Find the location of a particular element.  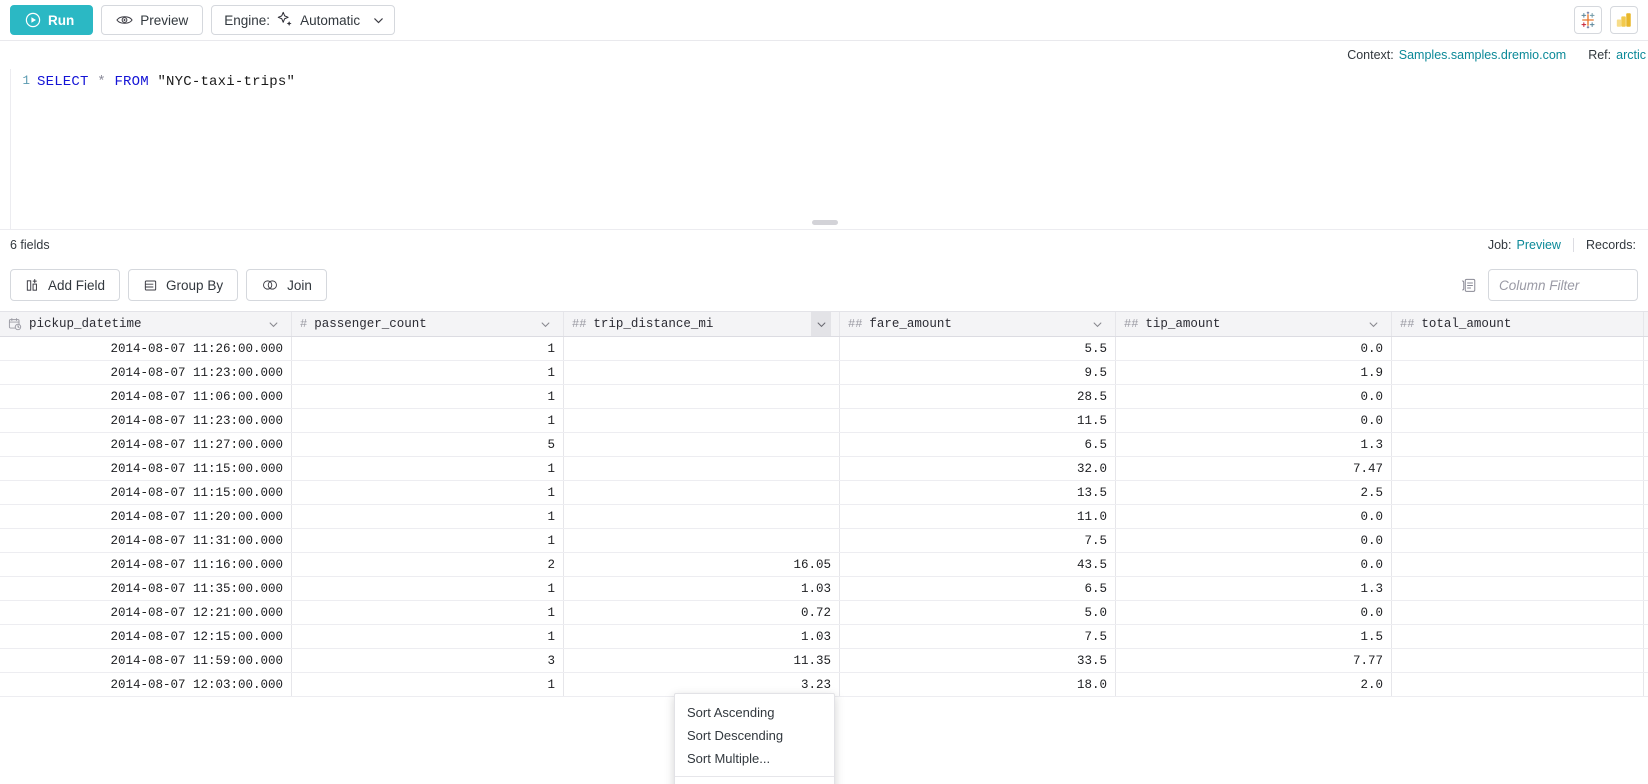

copy-icon is located at coordinates (1468, 285).